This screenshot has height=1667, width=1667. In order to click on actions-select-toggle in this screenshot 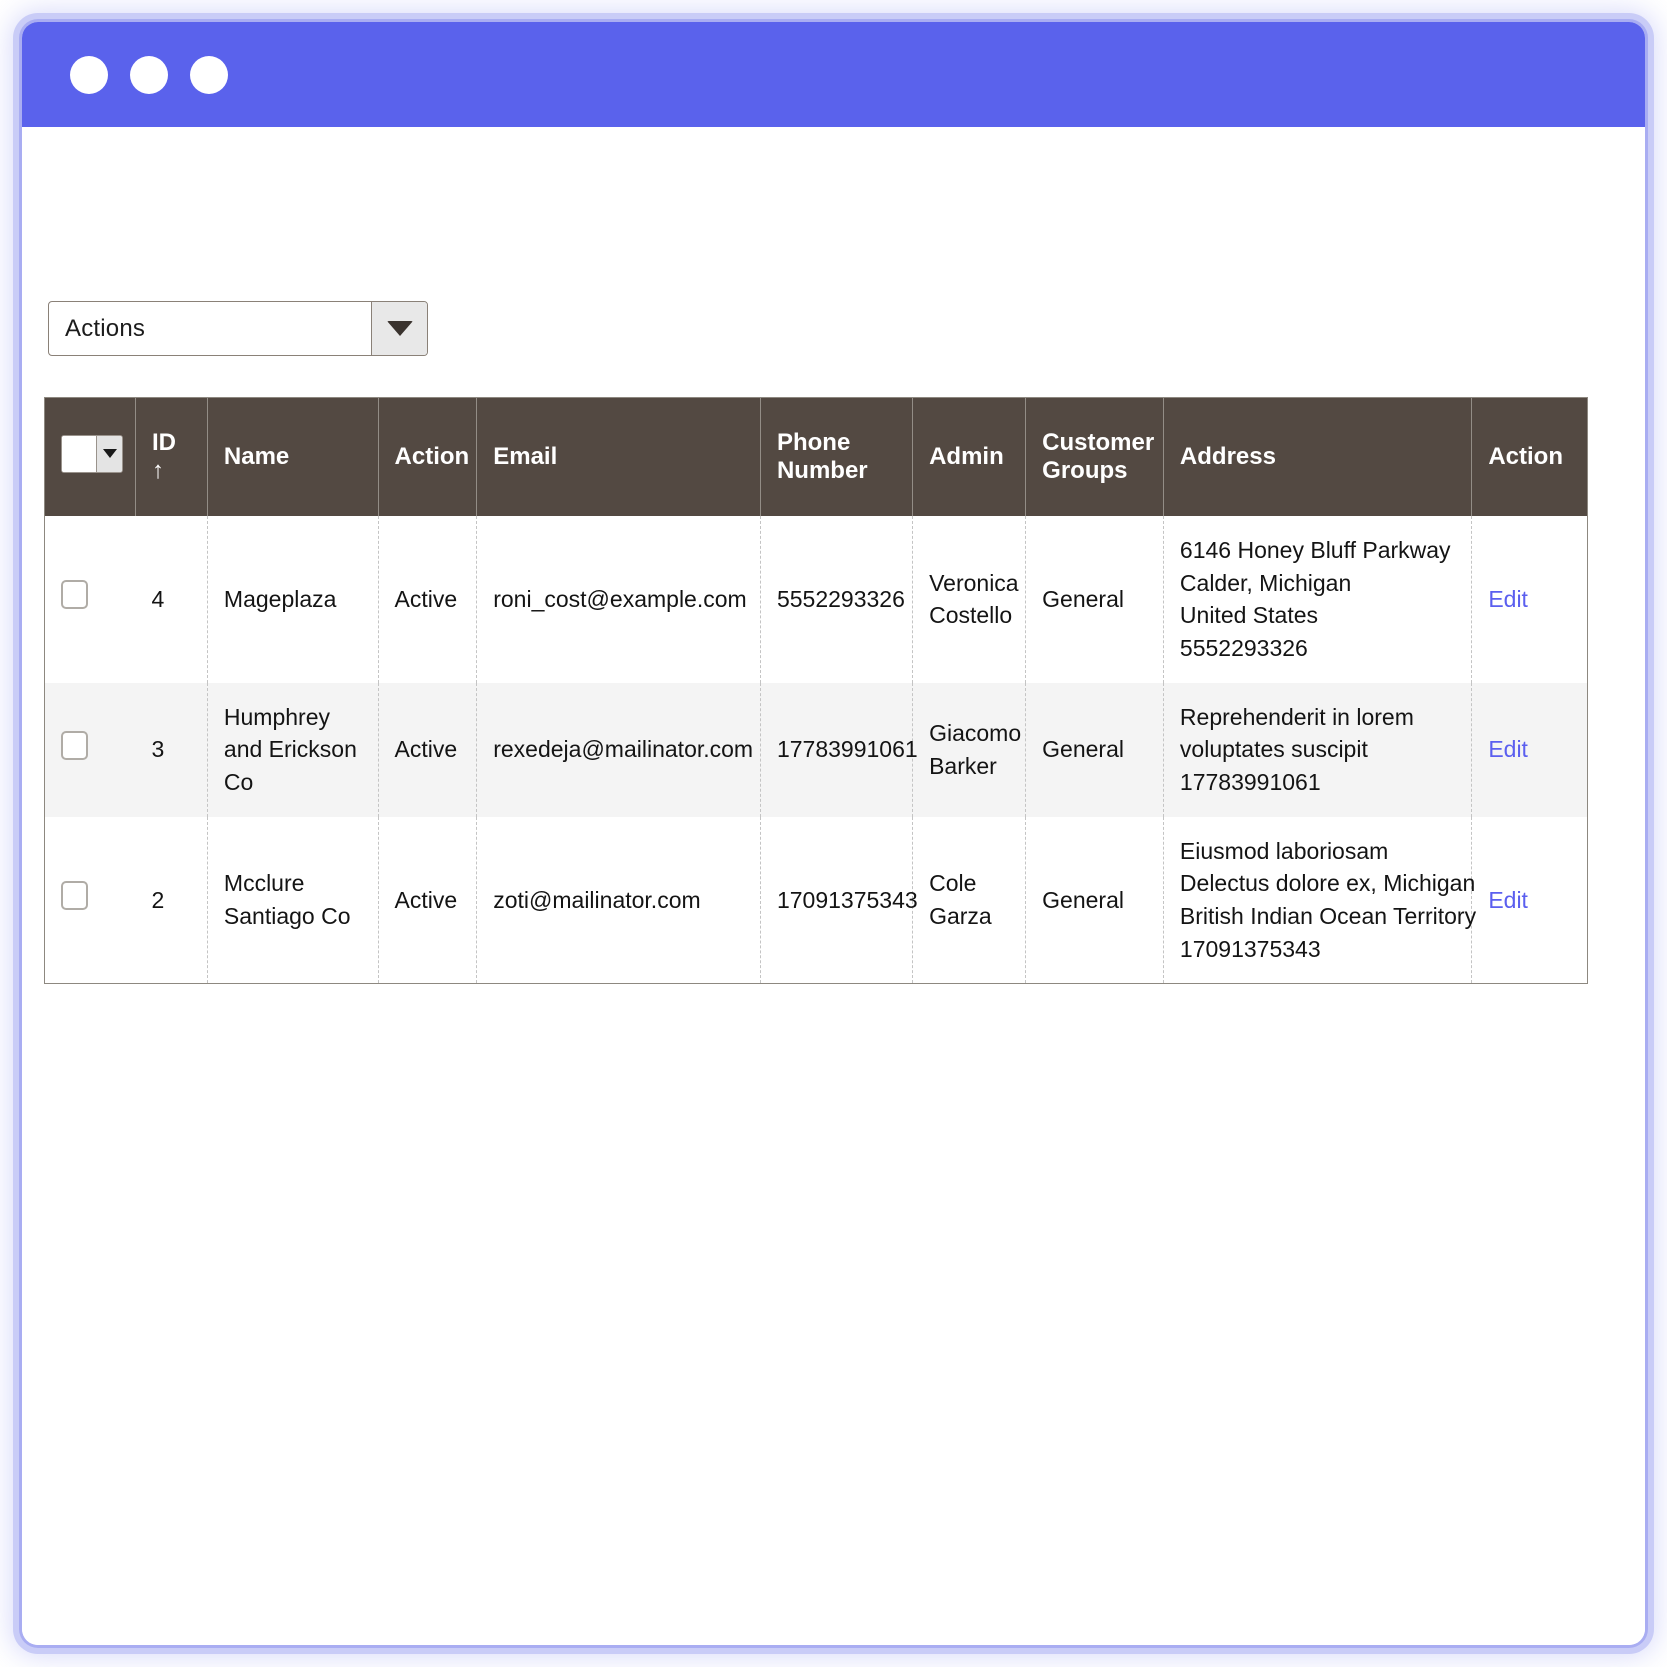, I will do `click(399, 328)`.